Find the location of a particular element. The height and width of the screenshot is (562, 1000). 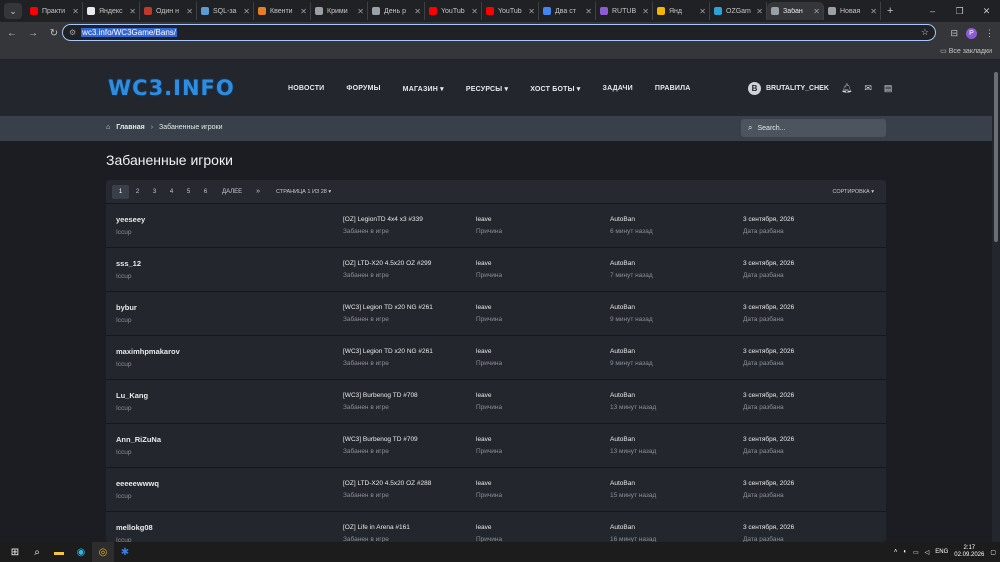

tray-app-icon: ◐ is located at coordinates (905, 552).